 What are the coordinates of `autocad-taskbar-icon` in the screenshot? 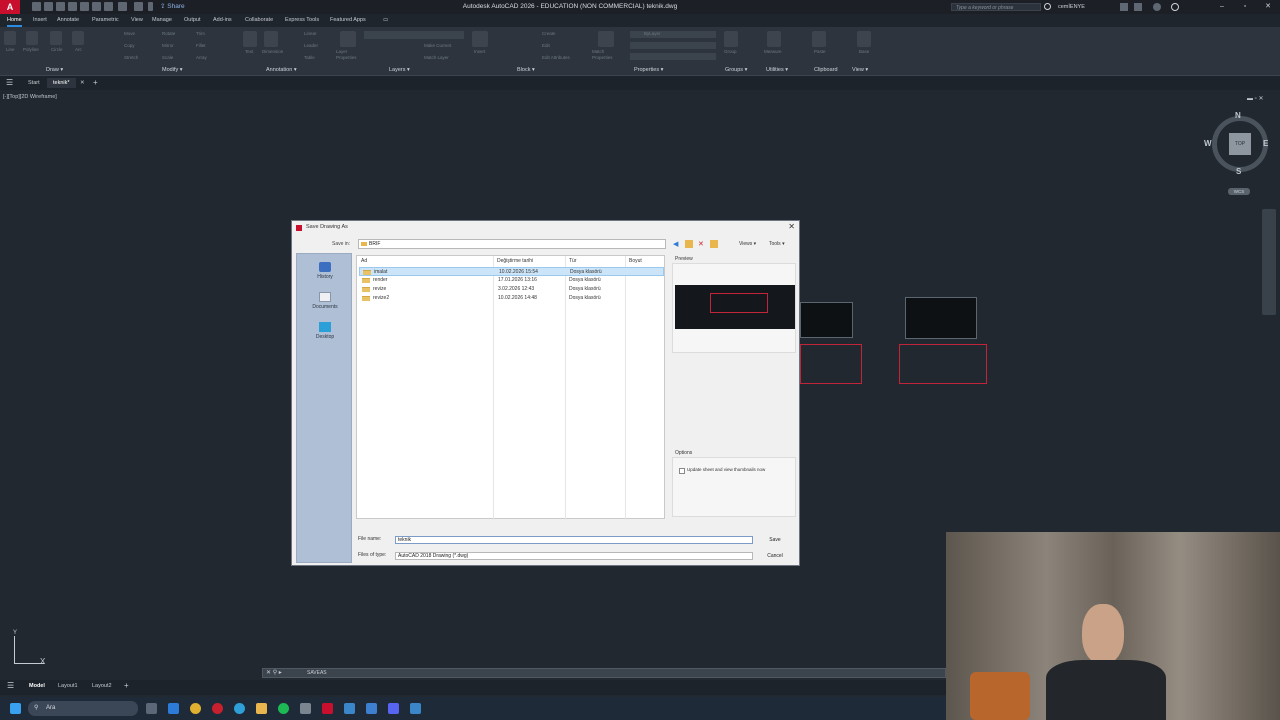 It's located at (327, 708).